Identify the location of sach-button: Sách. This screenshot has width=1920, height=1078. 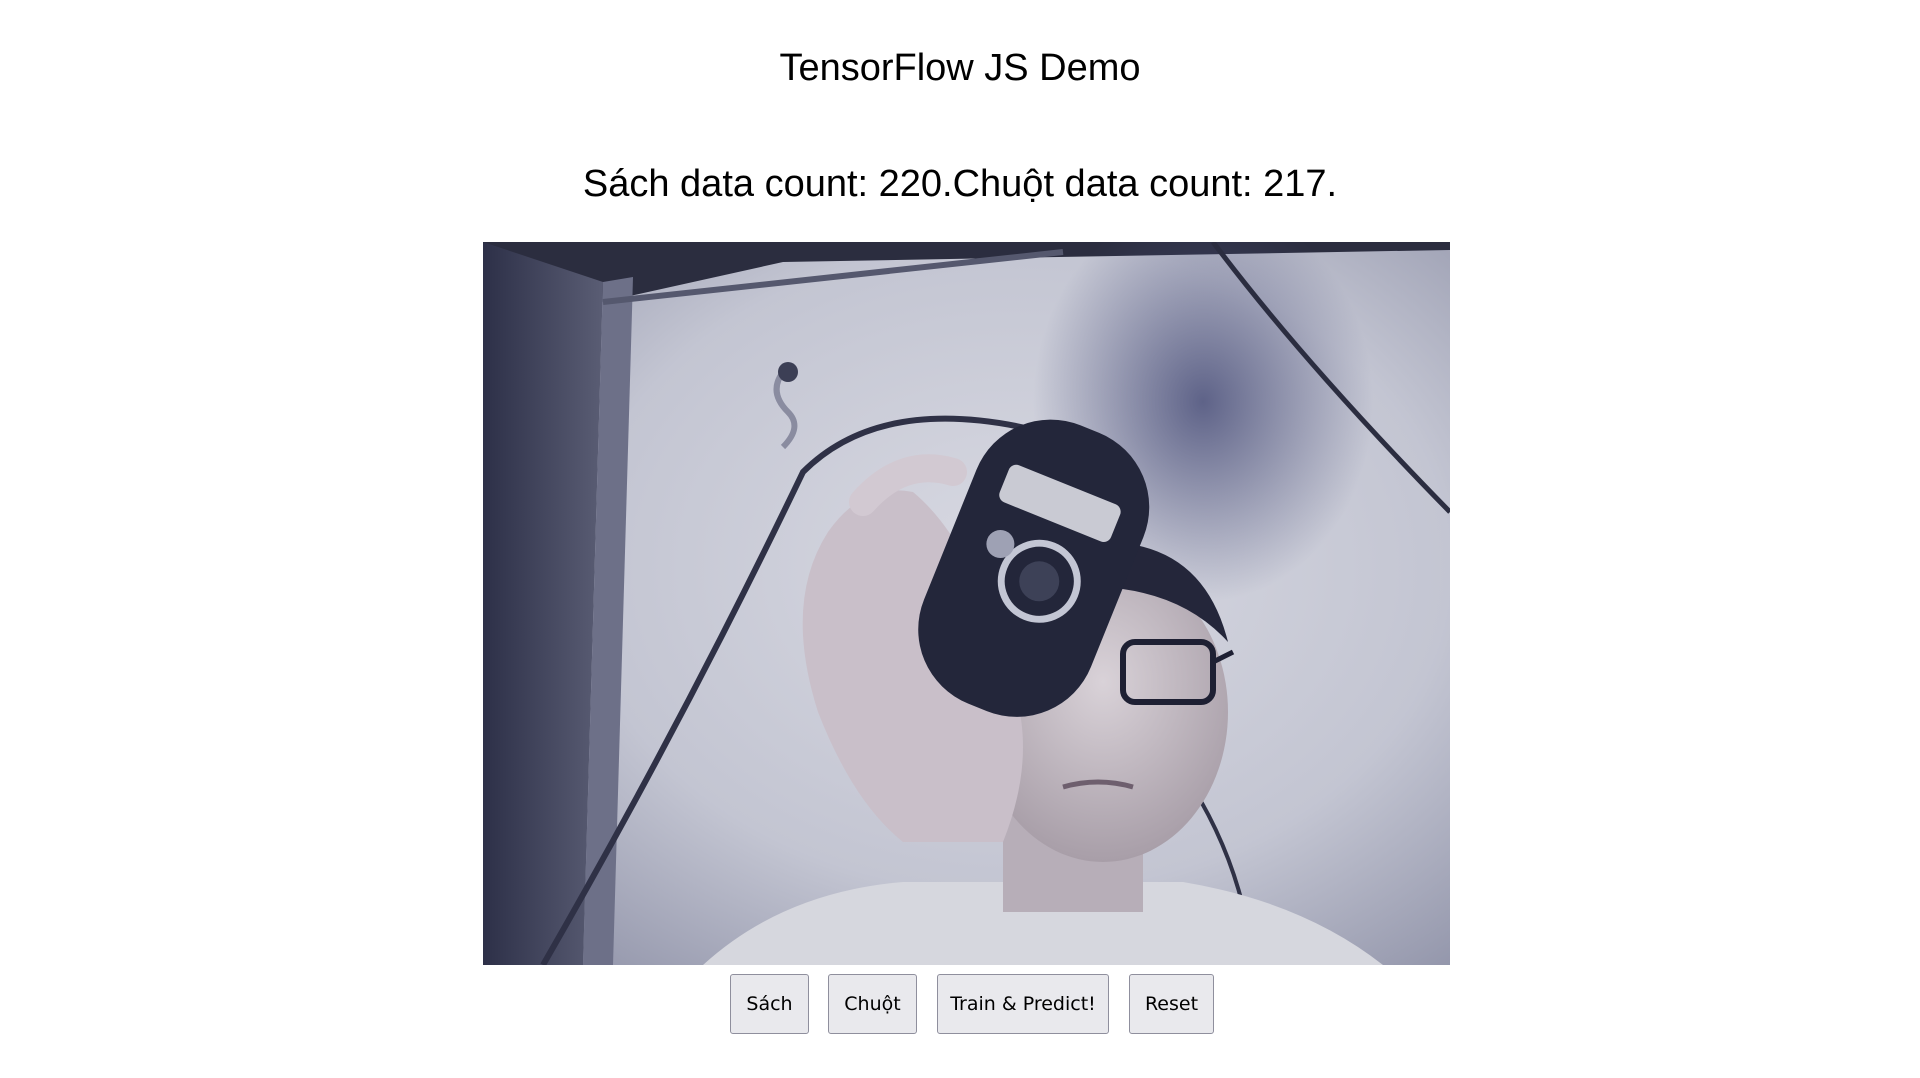
(769, 1004).